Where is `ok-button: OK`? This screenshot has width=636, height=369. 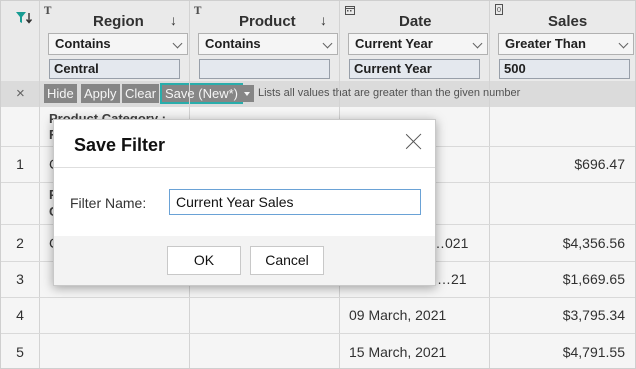
ok-button: OK is located at coordinates (204, 260).